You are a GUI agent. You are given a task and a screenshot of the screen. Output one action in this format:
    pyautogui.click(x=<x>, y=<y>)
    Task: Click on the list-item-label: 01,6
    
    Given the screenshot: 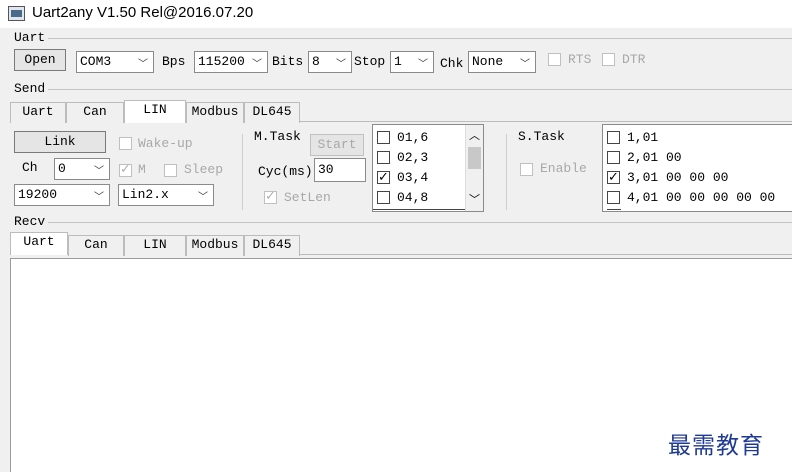 What is the action you would take?
    pyautogui.click(x=413, y=137)
    